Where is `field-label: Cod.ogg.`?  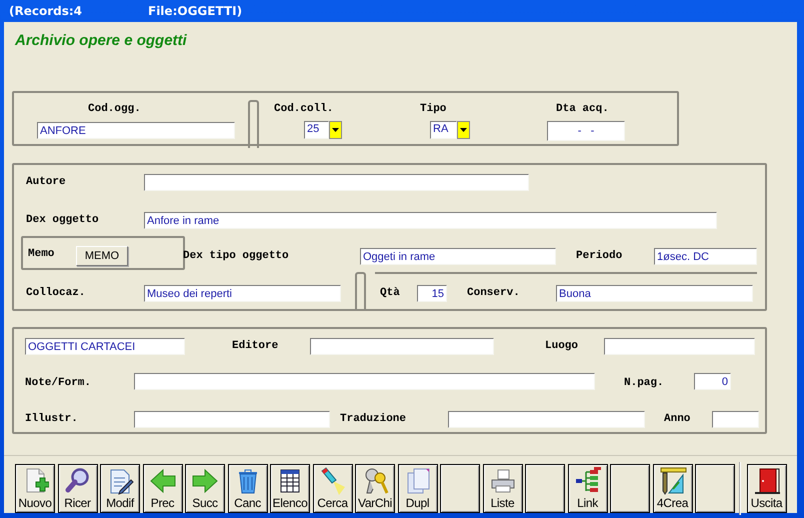
field-label: Cod.ogg. is located at coordinates (114, 109).